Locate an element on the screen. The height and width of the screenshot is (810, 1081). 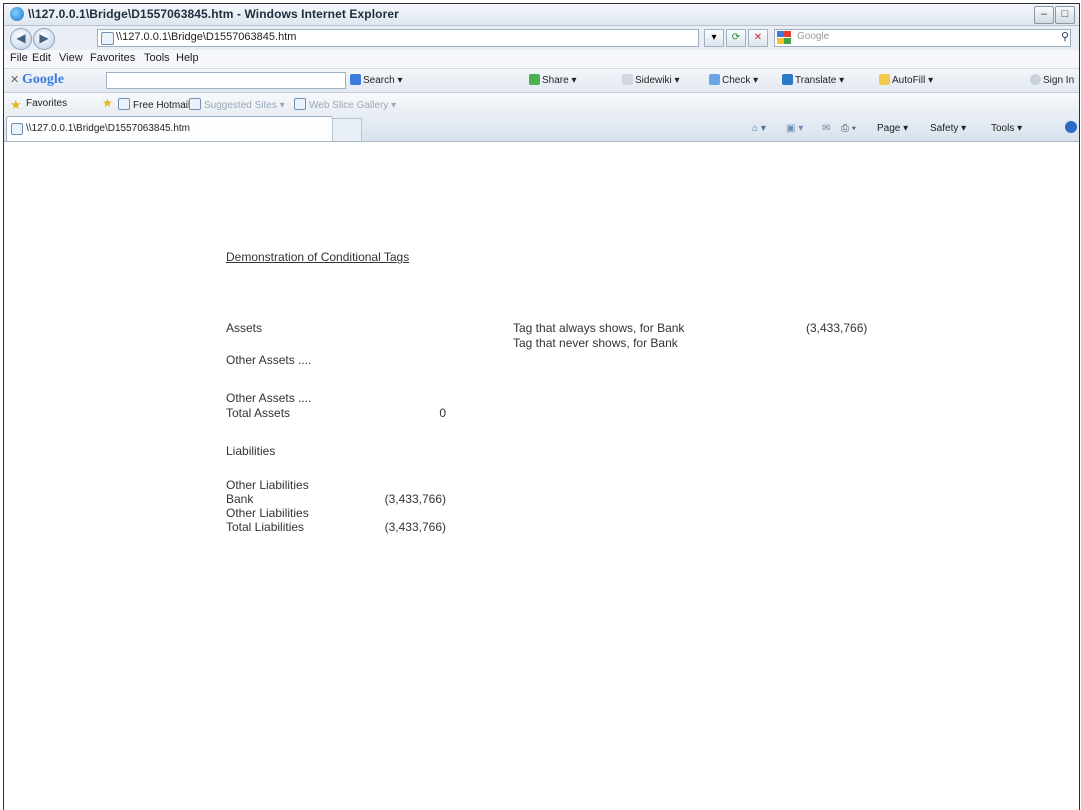
google-brand: Google is located at coordinates (43, 80).